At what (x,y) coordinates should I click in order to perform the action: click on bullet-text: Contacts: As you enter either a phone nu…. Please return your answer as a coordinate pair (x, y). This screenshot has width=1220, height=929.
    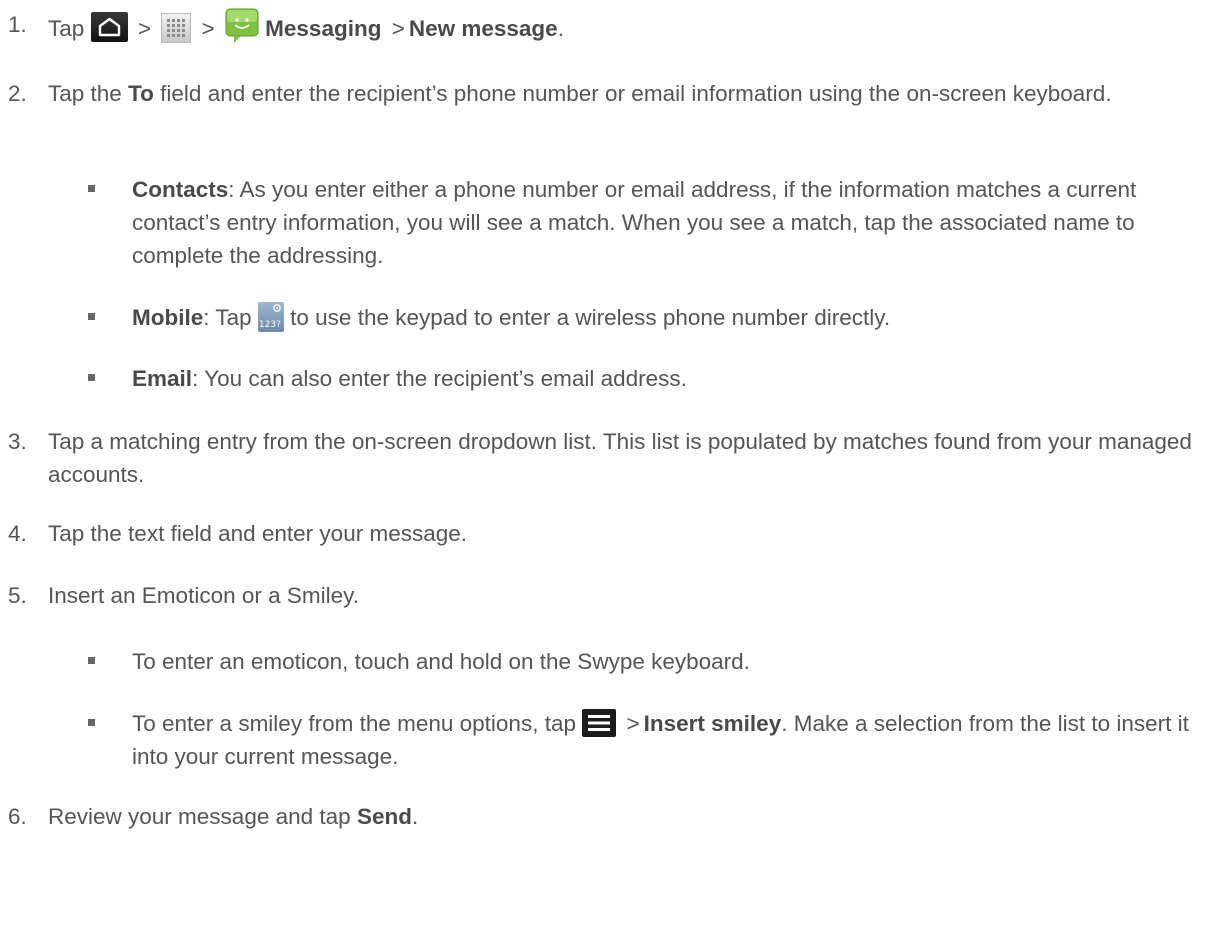
    Looking at the image, I should click on (667, 222).